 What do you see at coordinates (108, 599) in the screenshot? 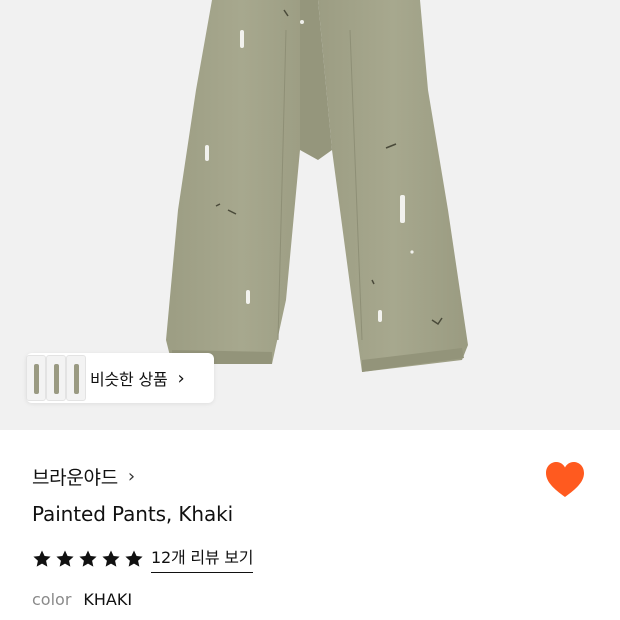
I see `color-value: KHAKI` at bounding box center [108, 599].